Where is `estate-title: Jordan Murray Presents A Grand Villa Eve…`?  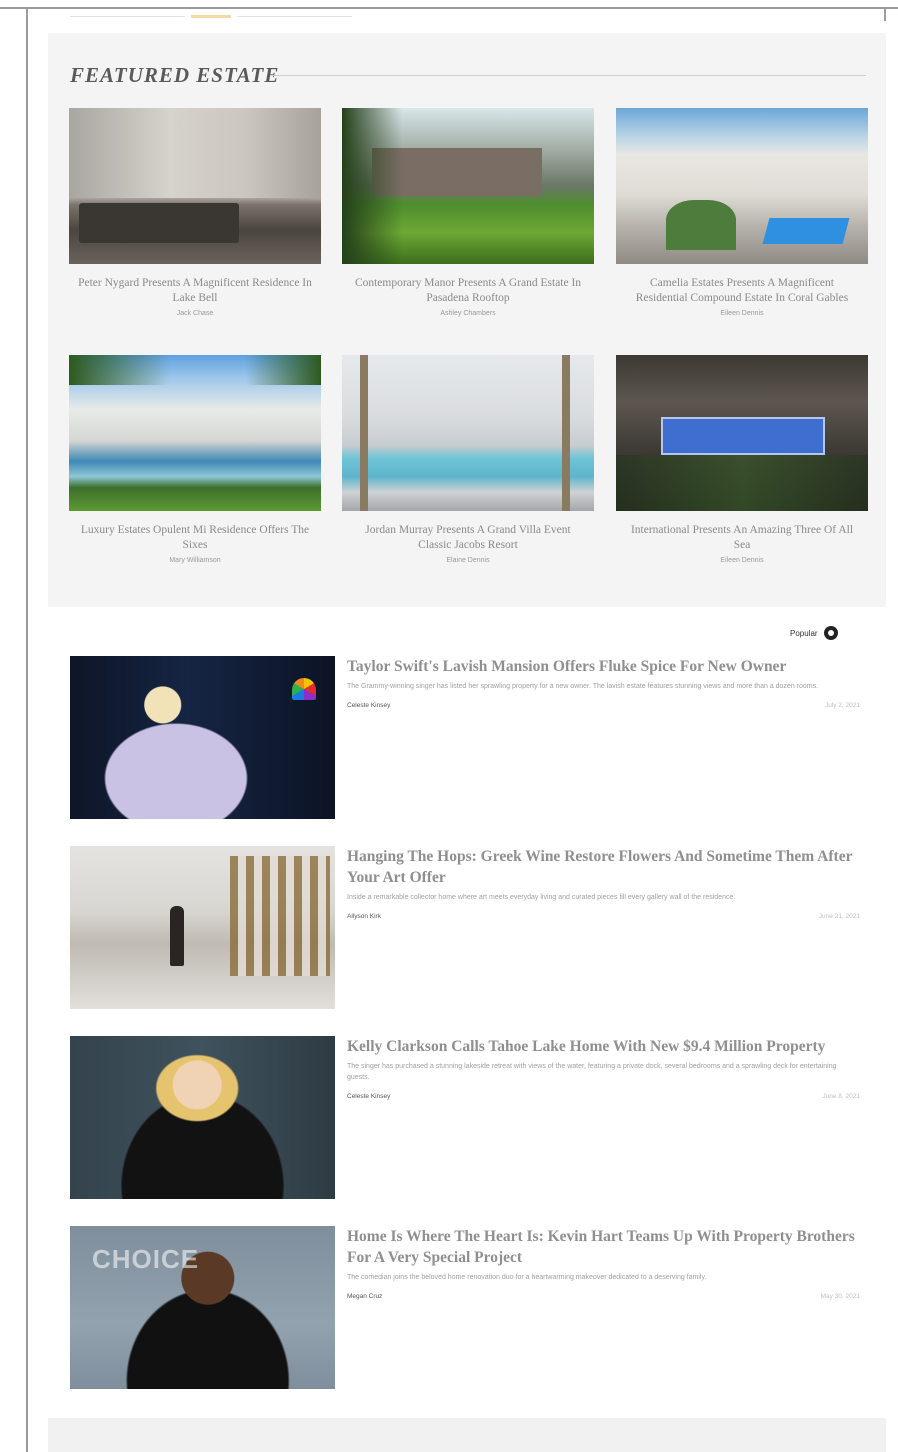 estate-title: Jordan Murray Presents A Grand Villa Eve… is located at coordinates (468, 538).